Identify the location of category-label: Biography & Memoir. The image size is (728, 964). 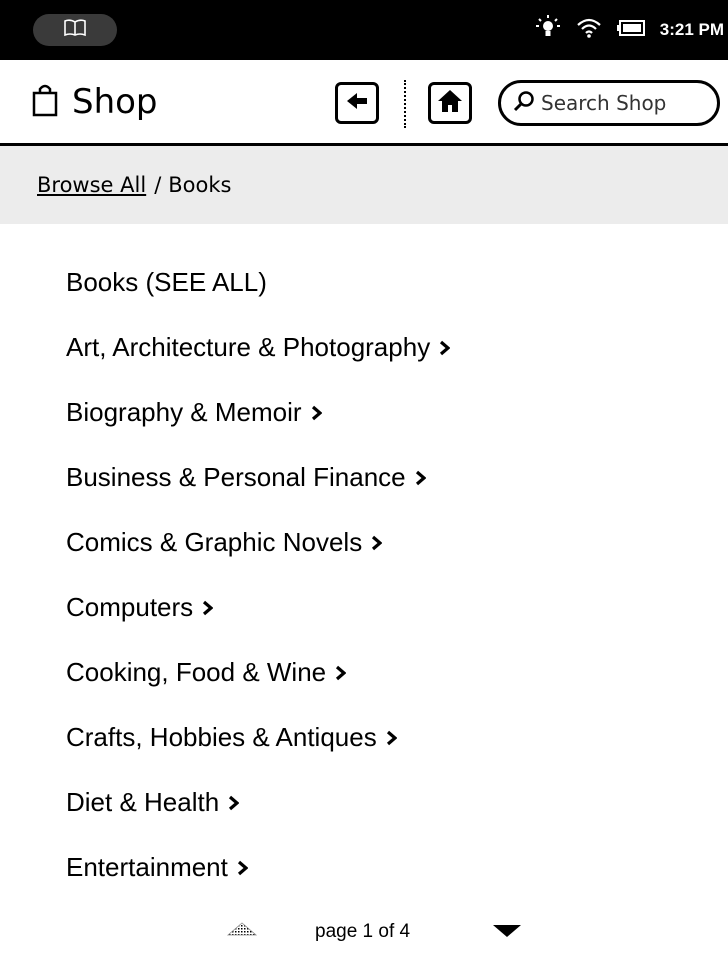
(184, 412).